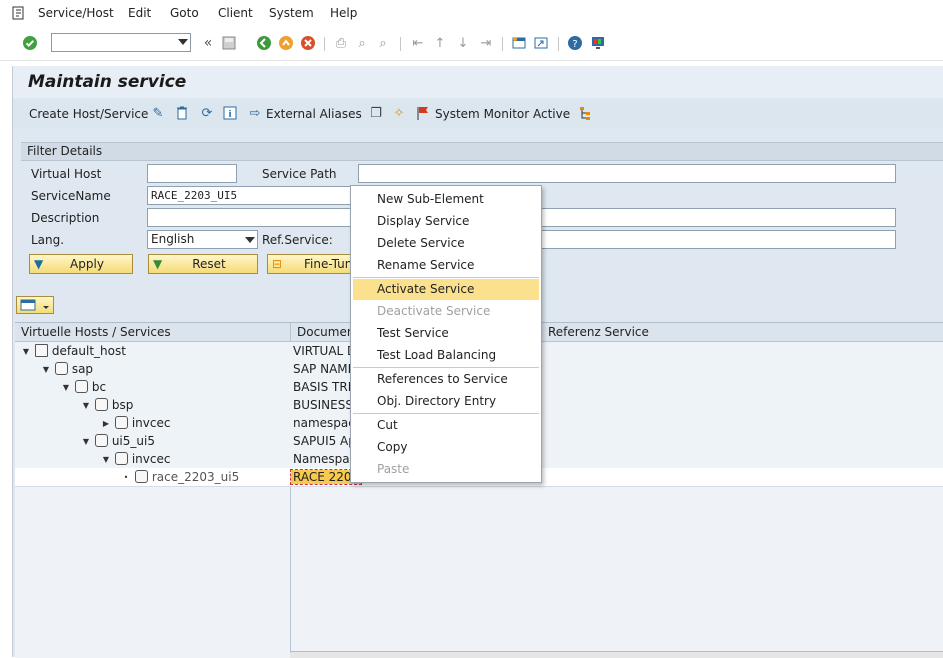  Describe the element at coordinates (208, 43) in the screenshot. I see `collapse-icon: «` at that location.